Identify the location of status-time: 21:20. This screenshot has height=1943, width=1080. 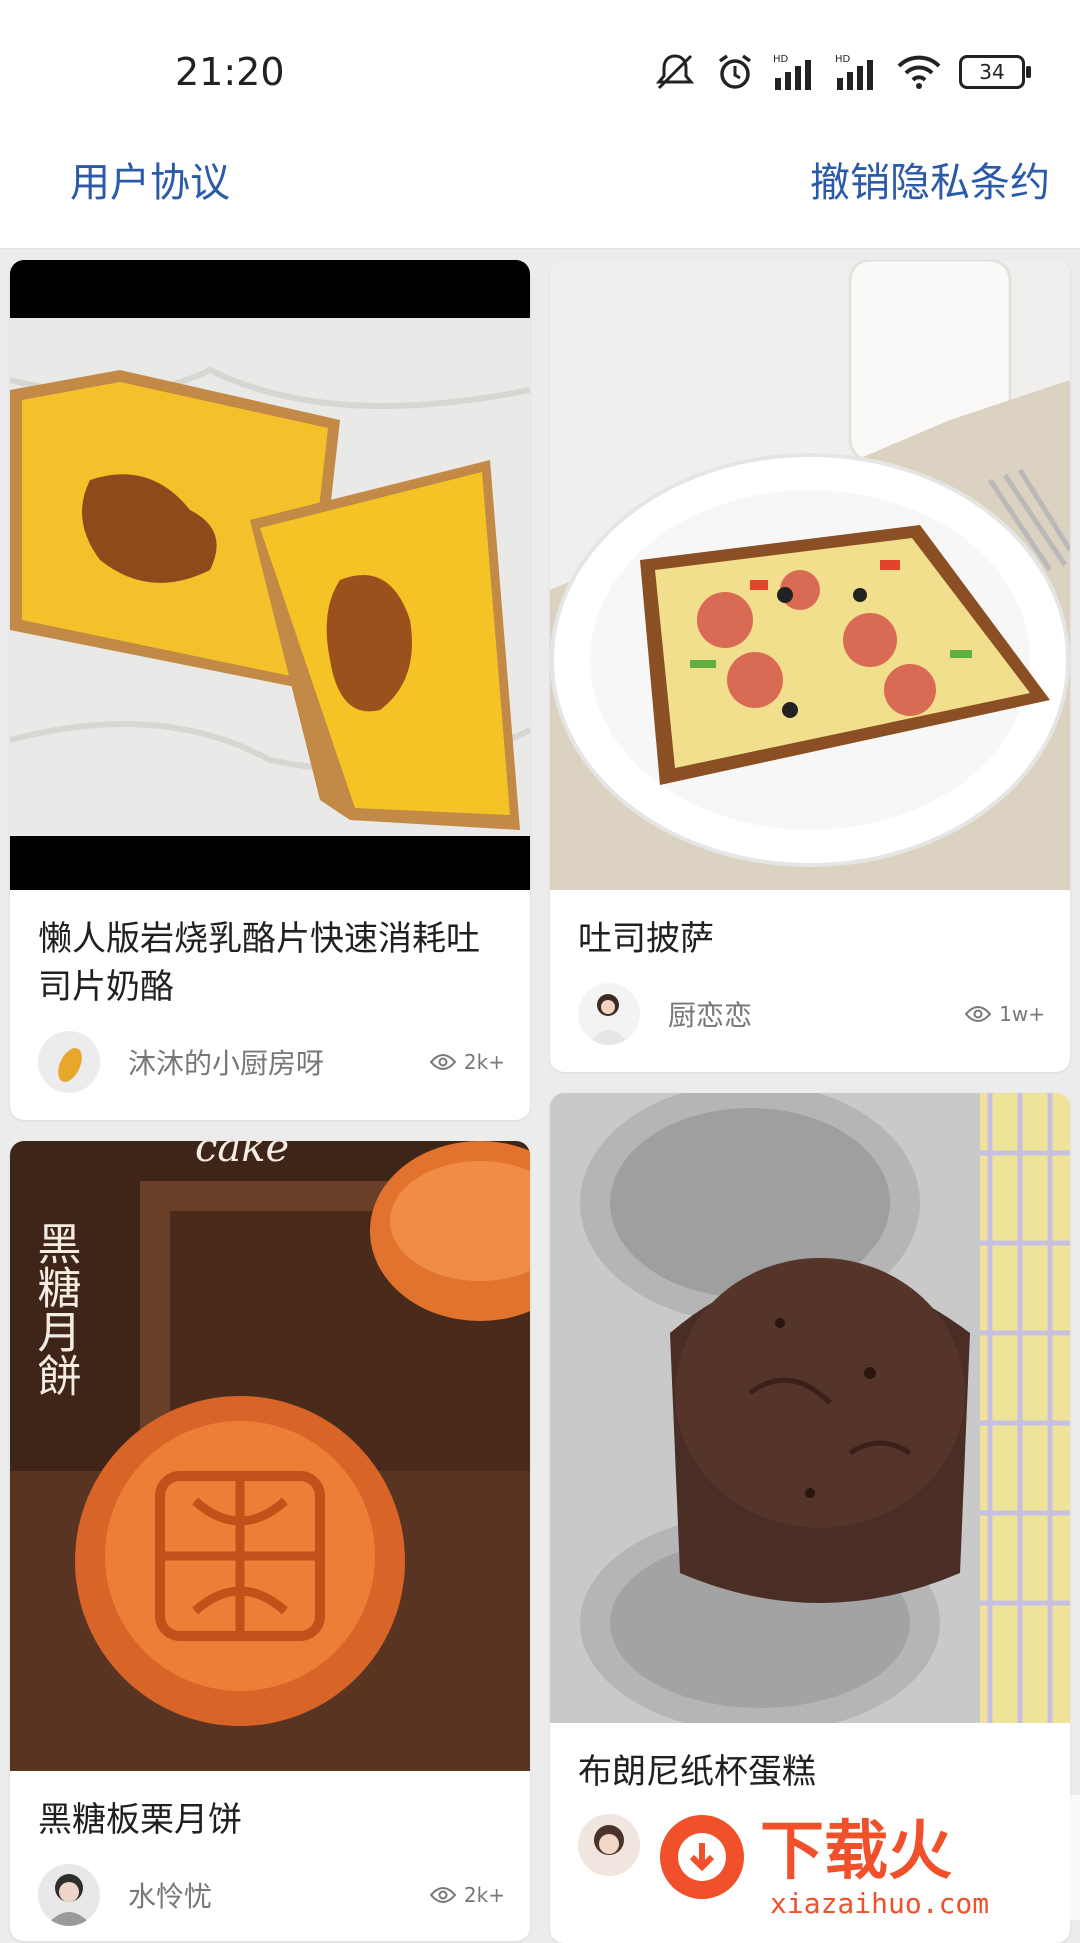
(230, 72).